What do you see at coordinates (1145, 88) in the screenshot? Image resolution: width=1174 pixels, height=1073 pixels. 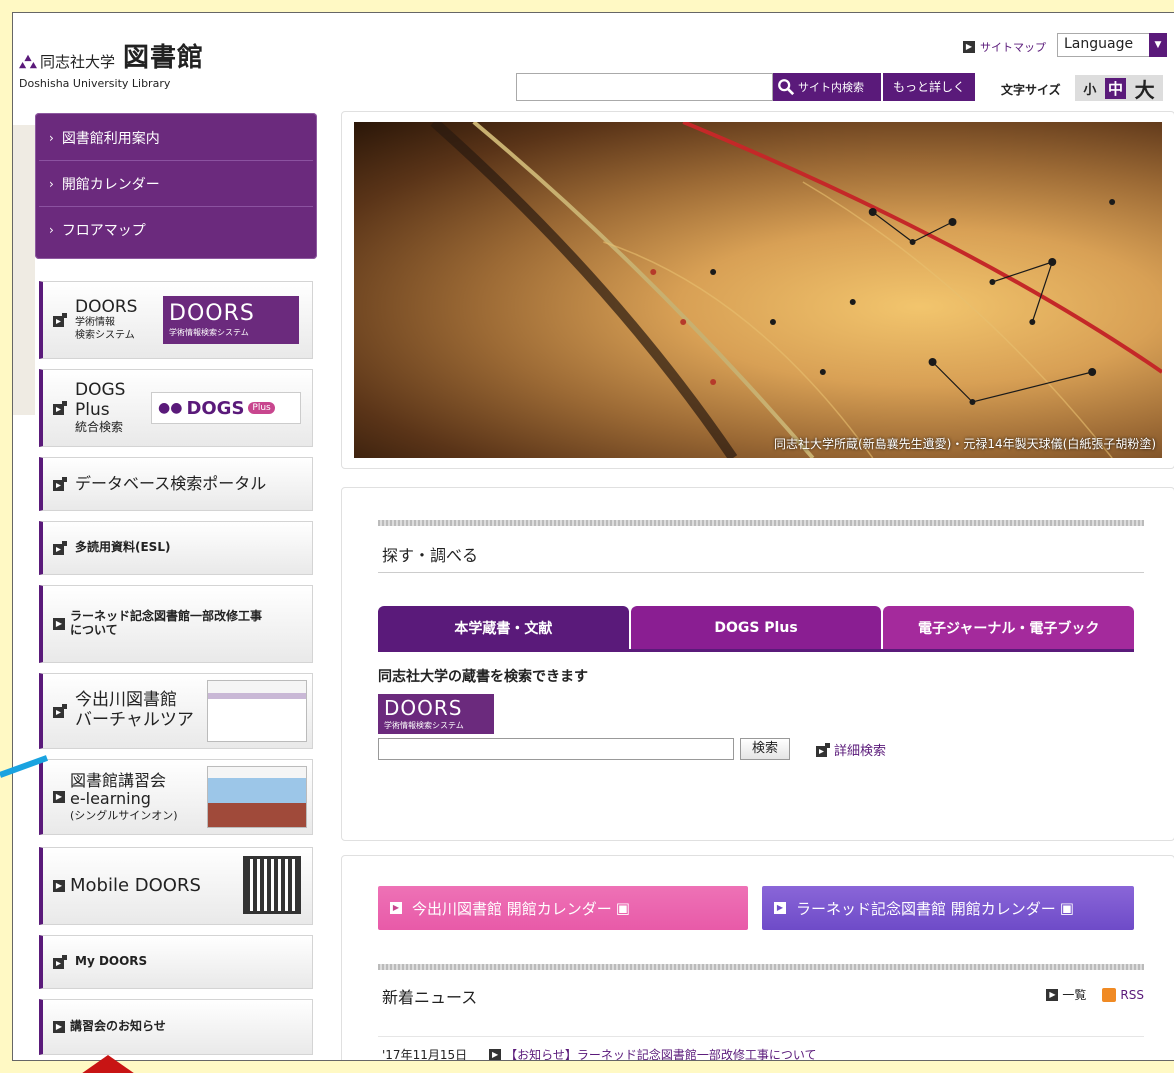 I see `font-size-large-button: 大` at bounding box center [1145, 88].